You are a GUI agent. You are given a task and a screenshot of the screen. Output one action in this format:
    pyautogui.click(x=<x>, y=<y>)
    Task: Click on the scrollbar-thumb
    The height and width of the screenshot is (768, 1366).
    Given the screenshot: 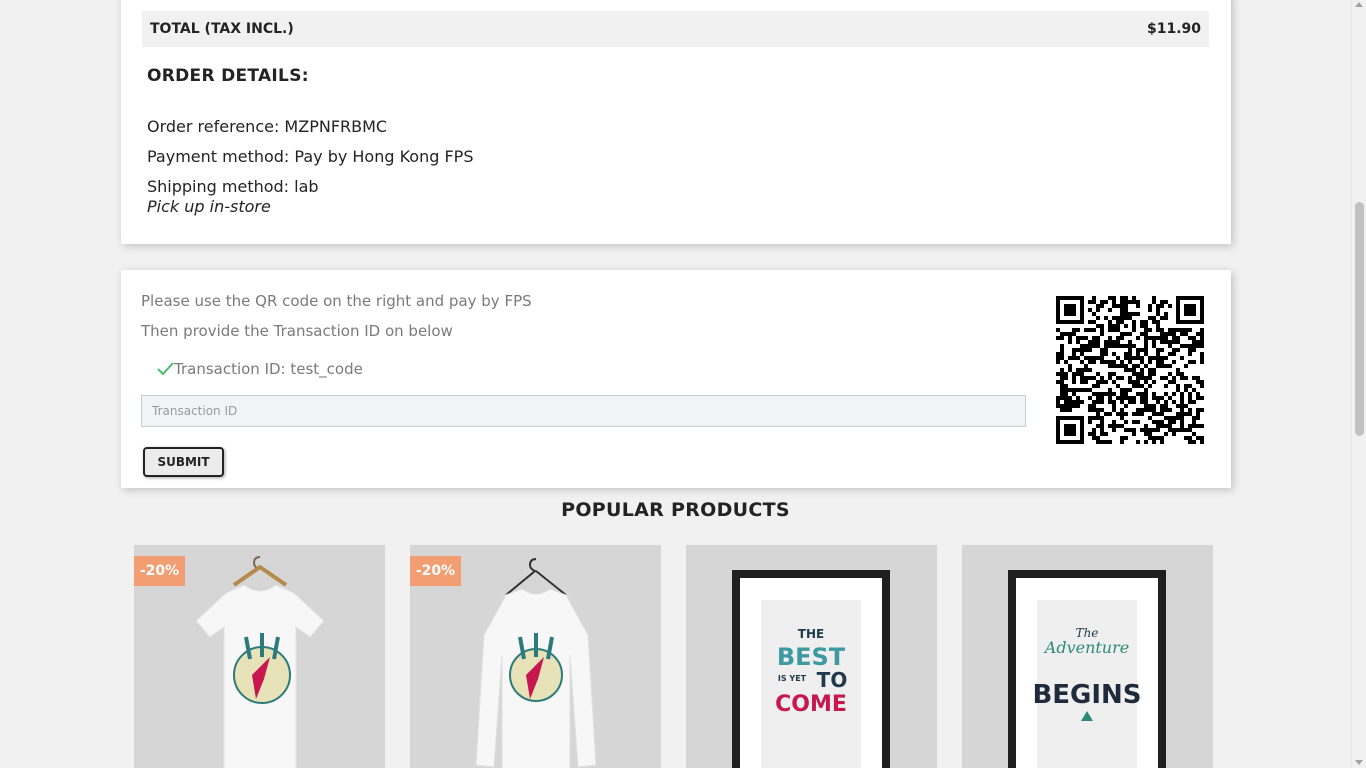 What is the action you would take?
    pyautogui.click(x=1359, y=319)
    